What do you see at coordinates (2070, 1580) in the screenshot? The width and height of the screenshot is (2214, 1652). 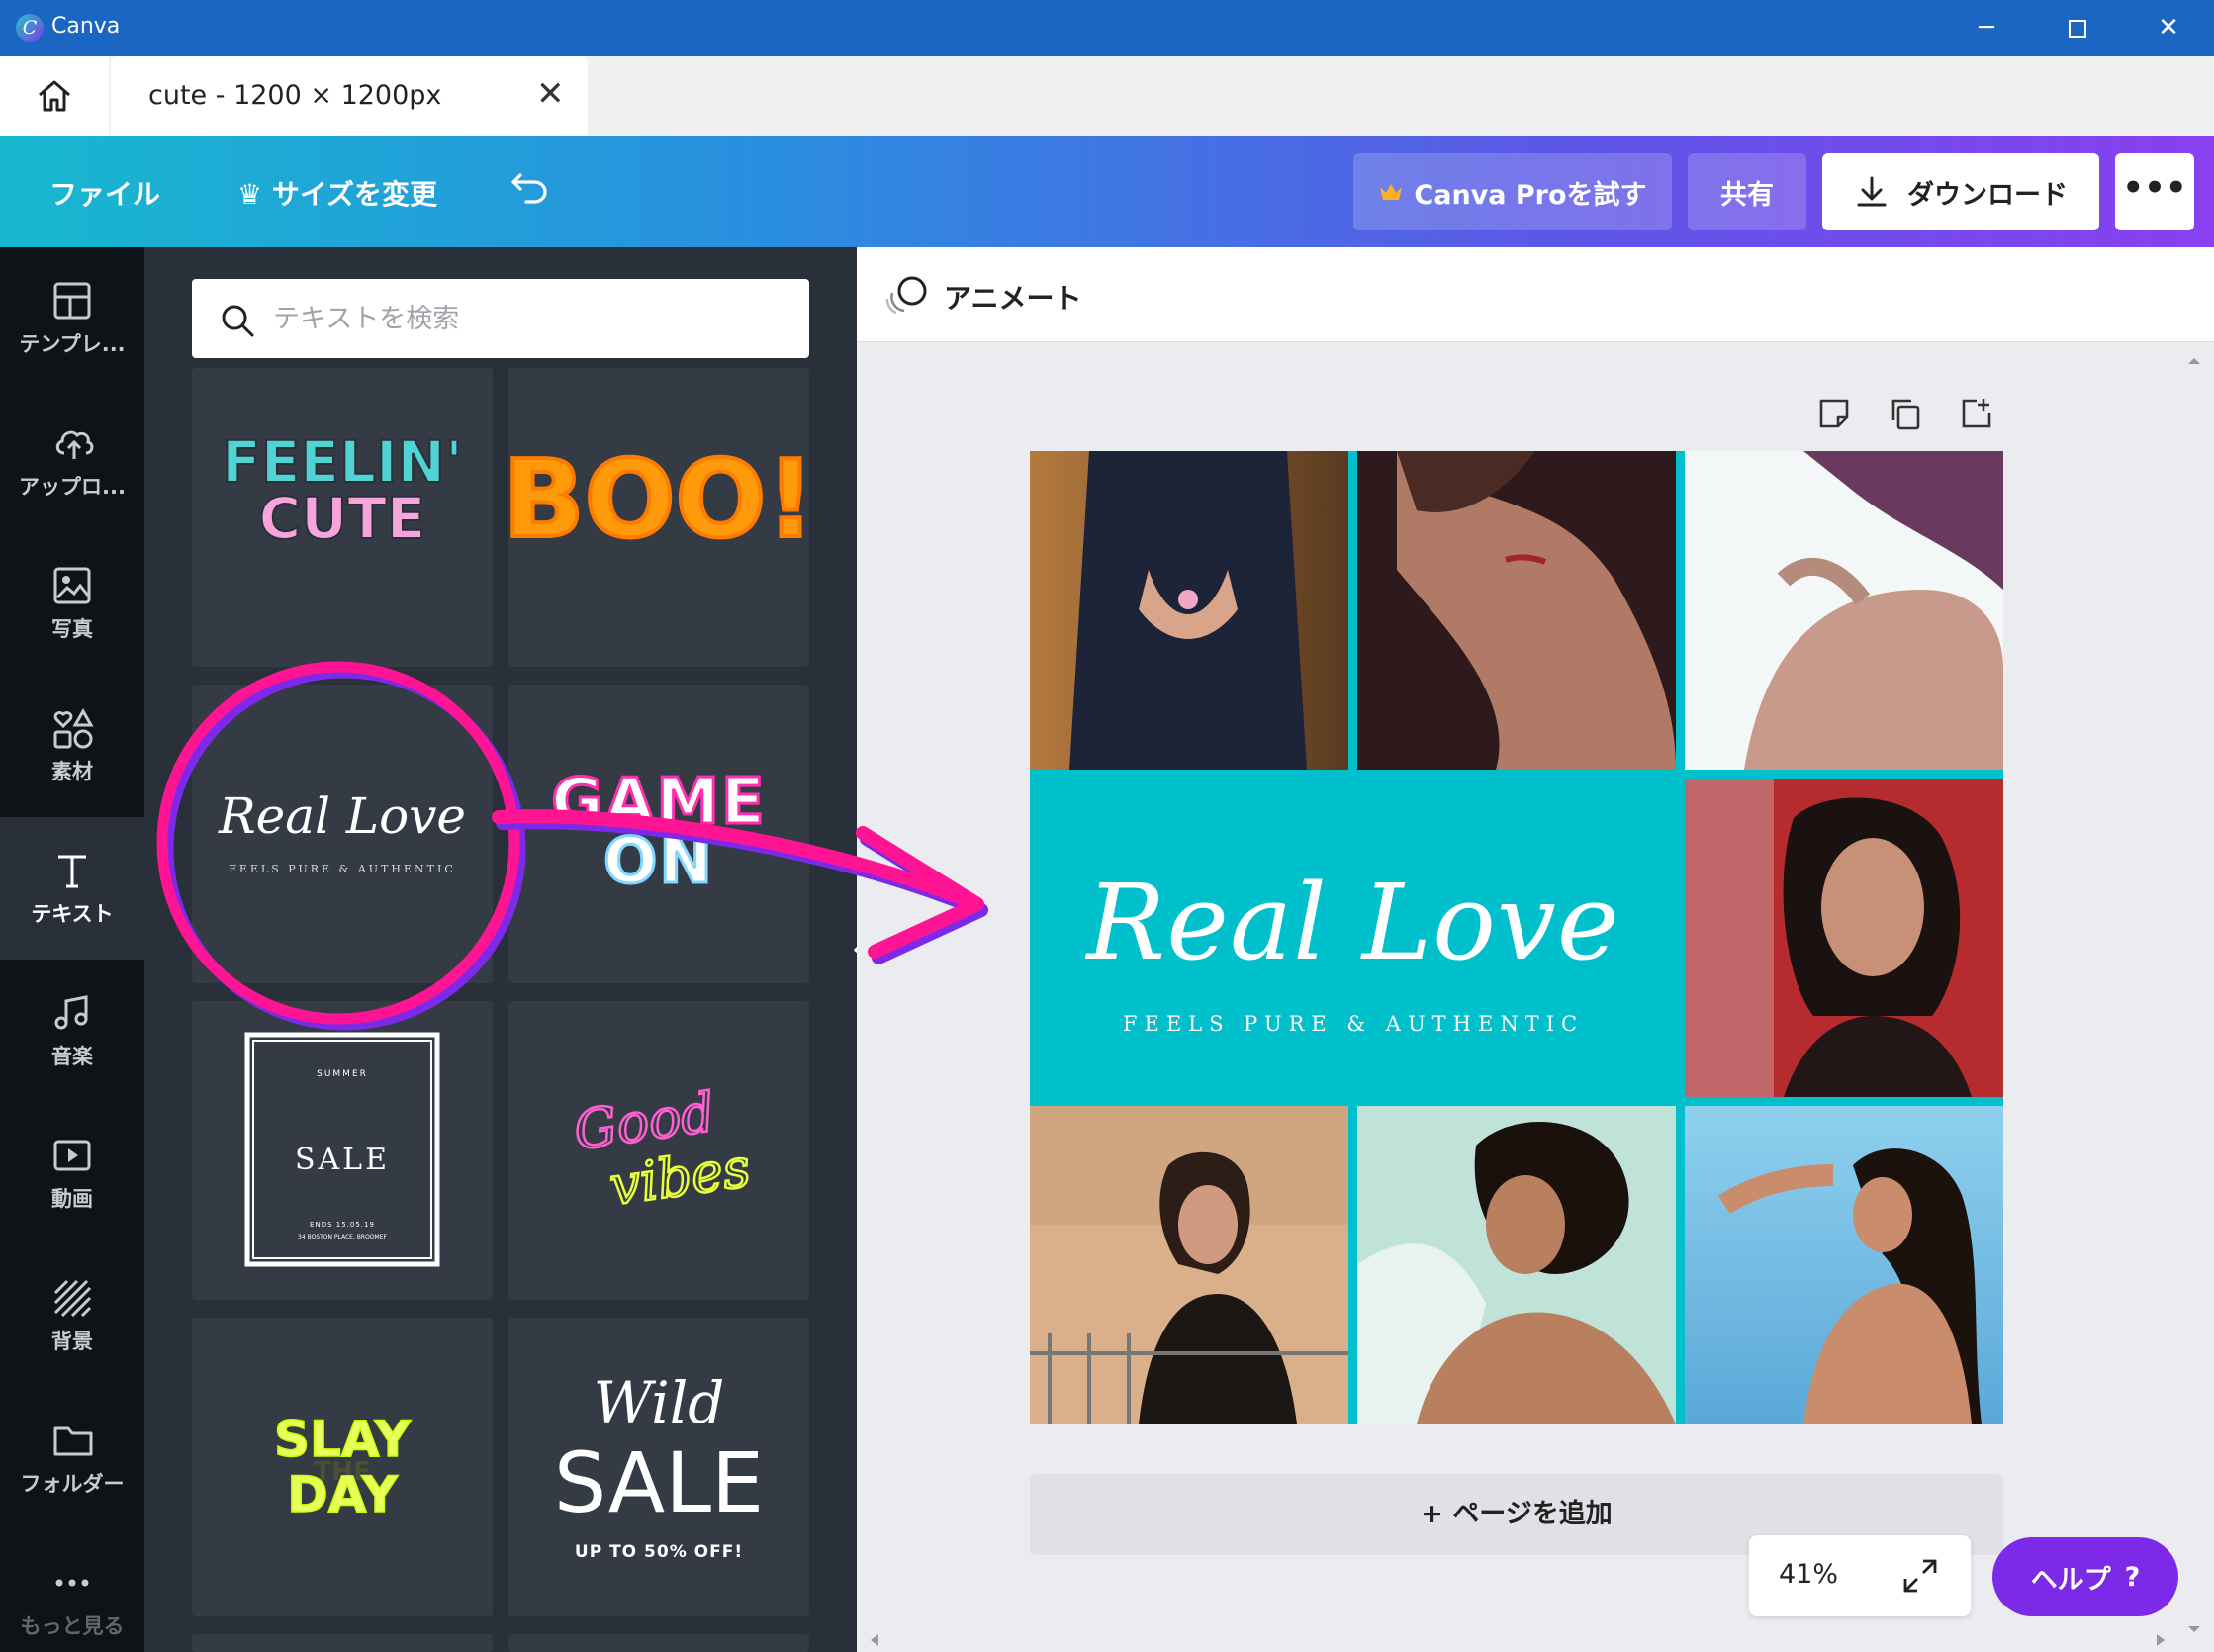 I see `help-label: ヘルプ` at bounding box center [2070, 1580].